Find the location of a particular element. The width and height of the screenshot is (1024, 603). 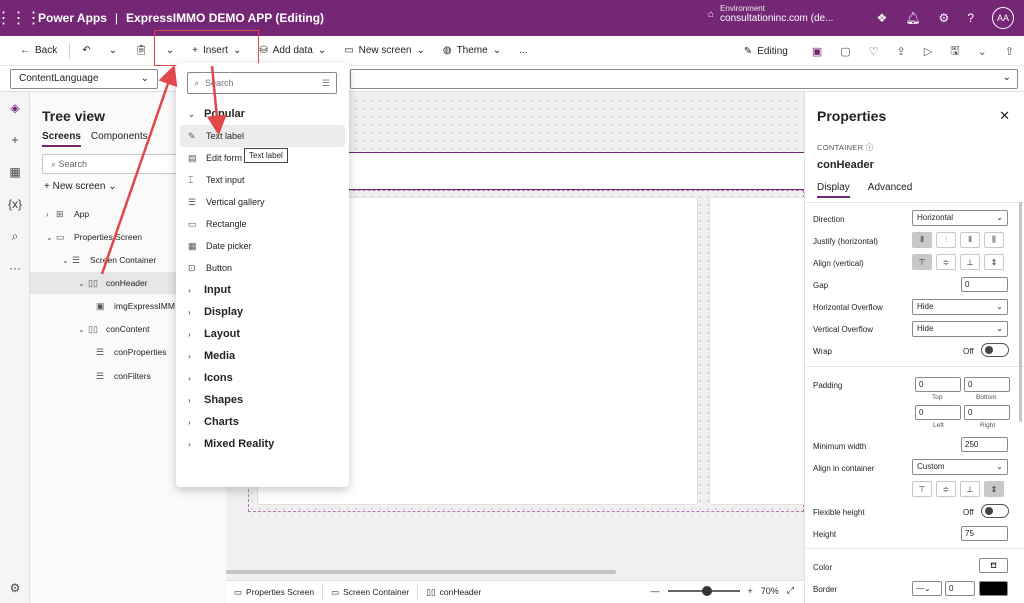

padding-top-input: 0 is located at coordinates (938, 384).